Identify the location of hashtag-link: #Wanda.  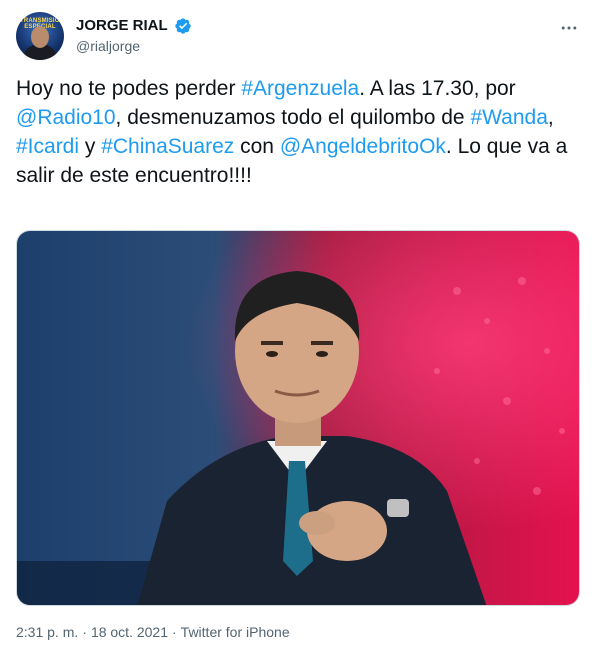
(508, 117).